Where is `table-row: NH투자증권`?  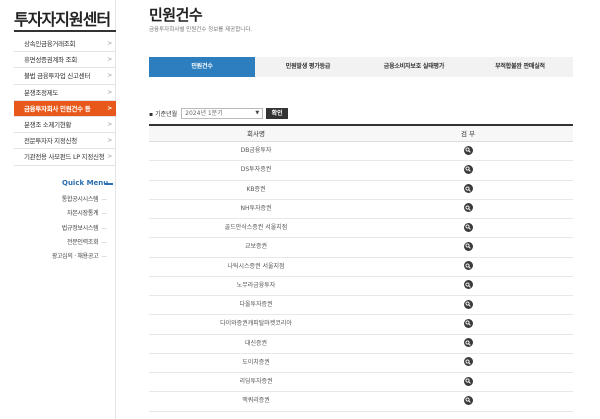 table-row: NH투자증권 is located at coordinates (361, 210).